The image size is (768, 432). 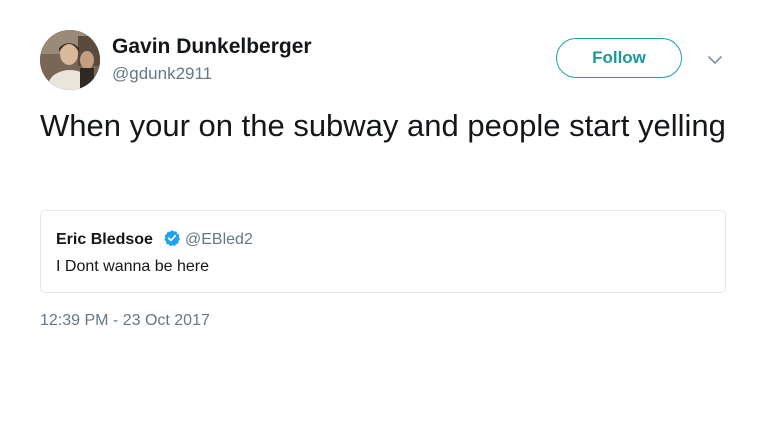 What do you see at coordinates (162, 74) in the screenshot?
I see `author-handle: @gdunk2911` at bounding box center [162, 74].